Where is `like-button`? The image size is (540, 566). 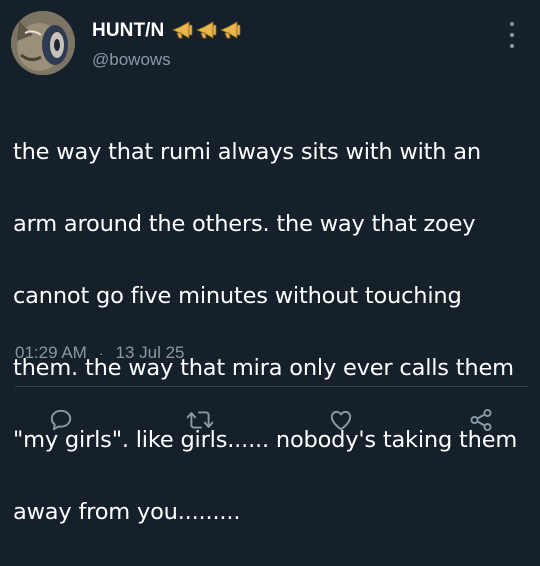 like-button is located at coordinates (341, 420).